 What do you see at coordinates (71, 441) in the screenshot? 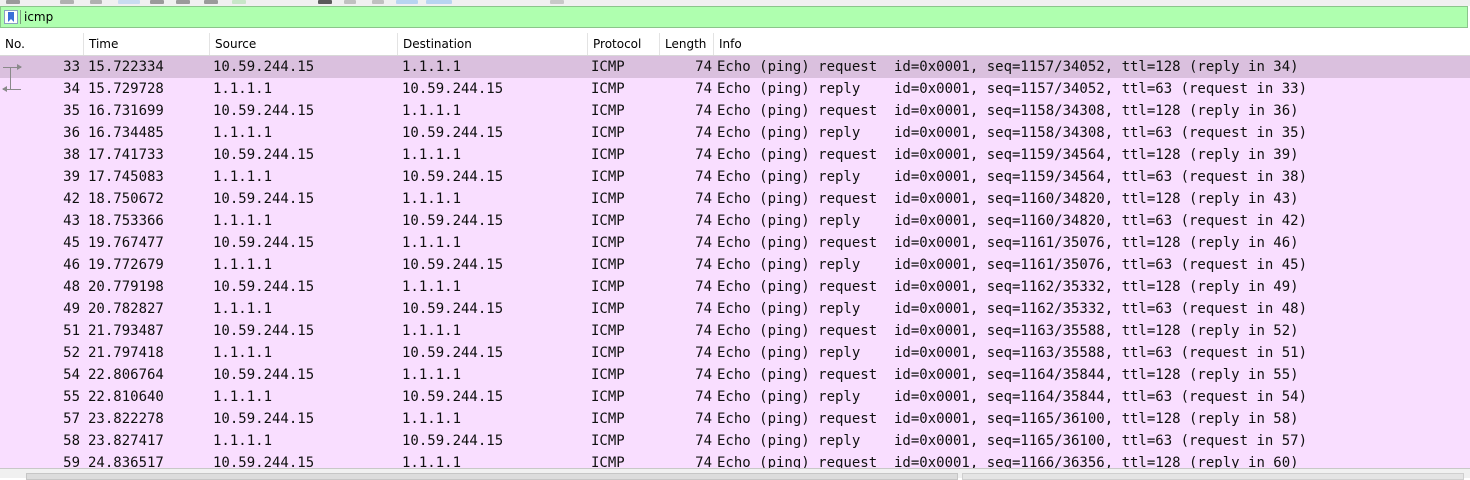
I see `packet-number-cell: 58` at bounding box center [71, 441].